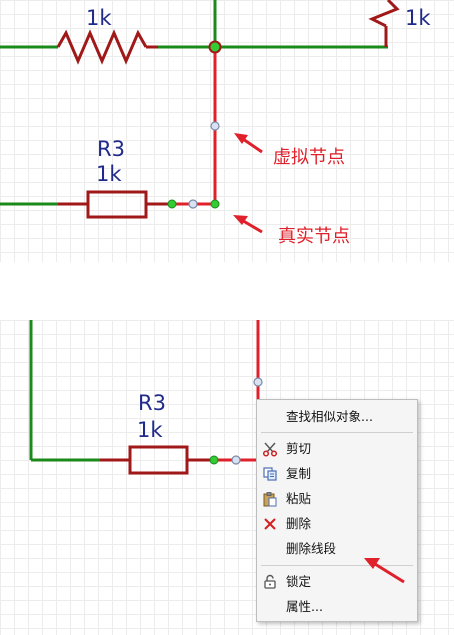 The image size is (454, 635). I want to click on menu-item-label: 删除线段, so click(311, 548).